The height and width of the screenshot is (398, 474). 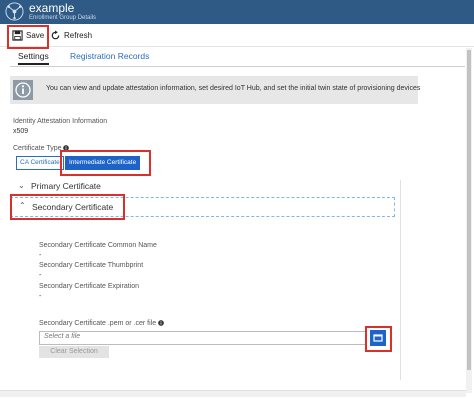 I want to click on save-button: Save, so click(x=28, y=35).